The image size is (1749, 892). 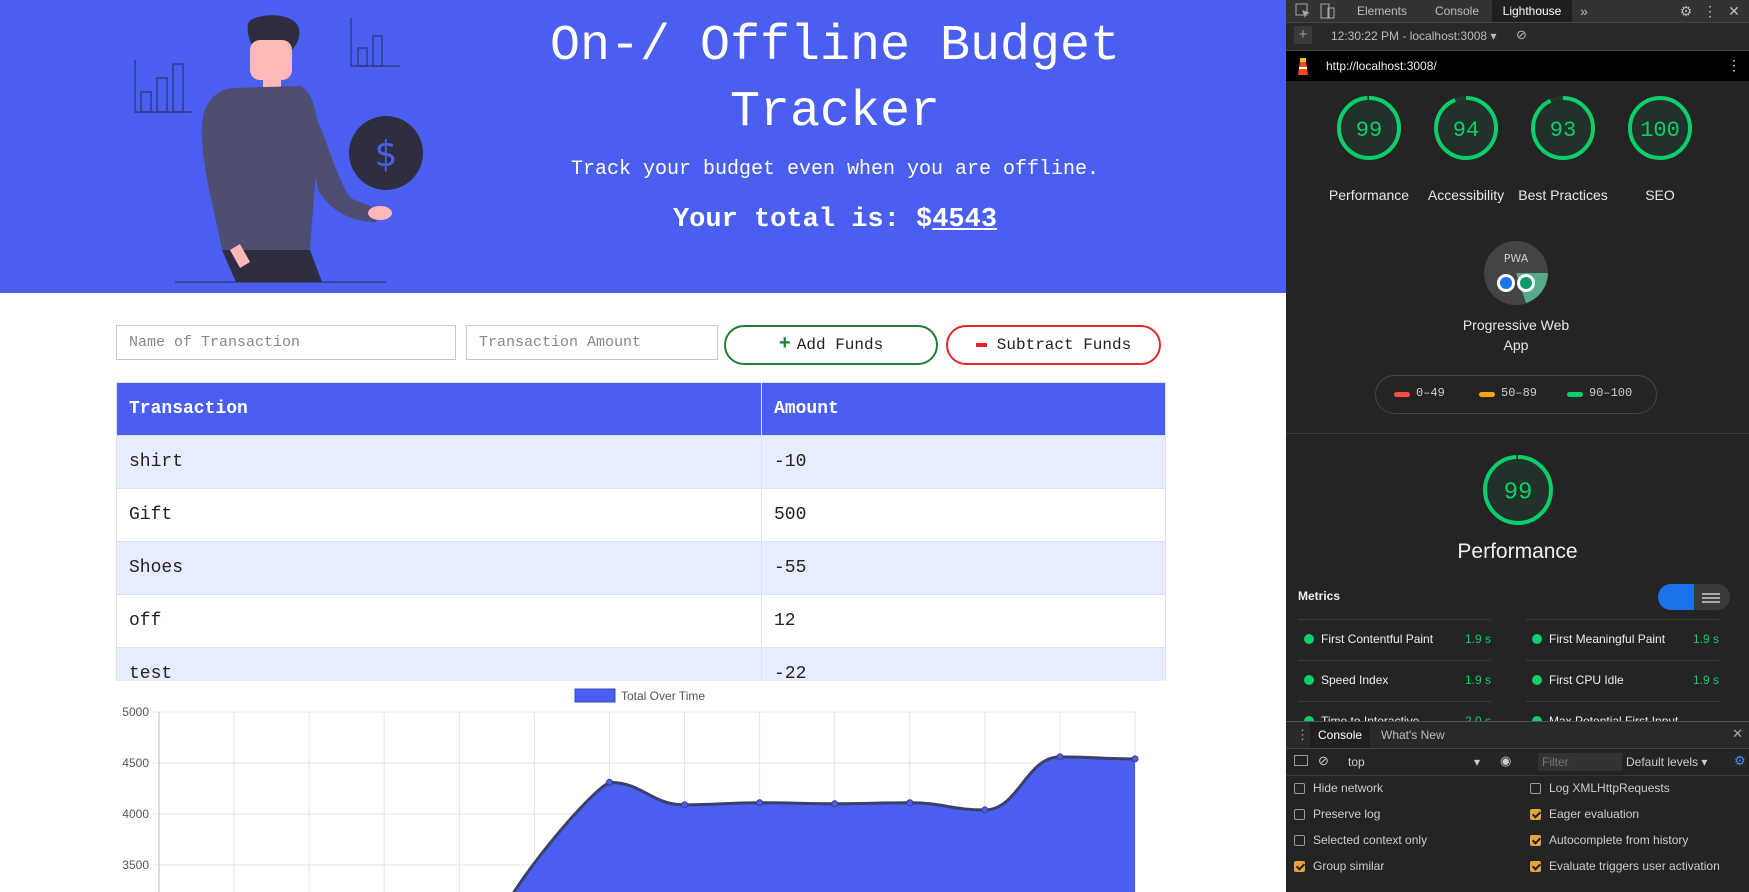 I want to click on metric-name: Speed Index, so click(x=1355, y=680).